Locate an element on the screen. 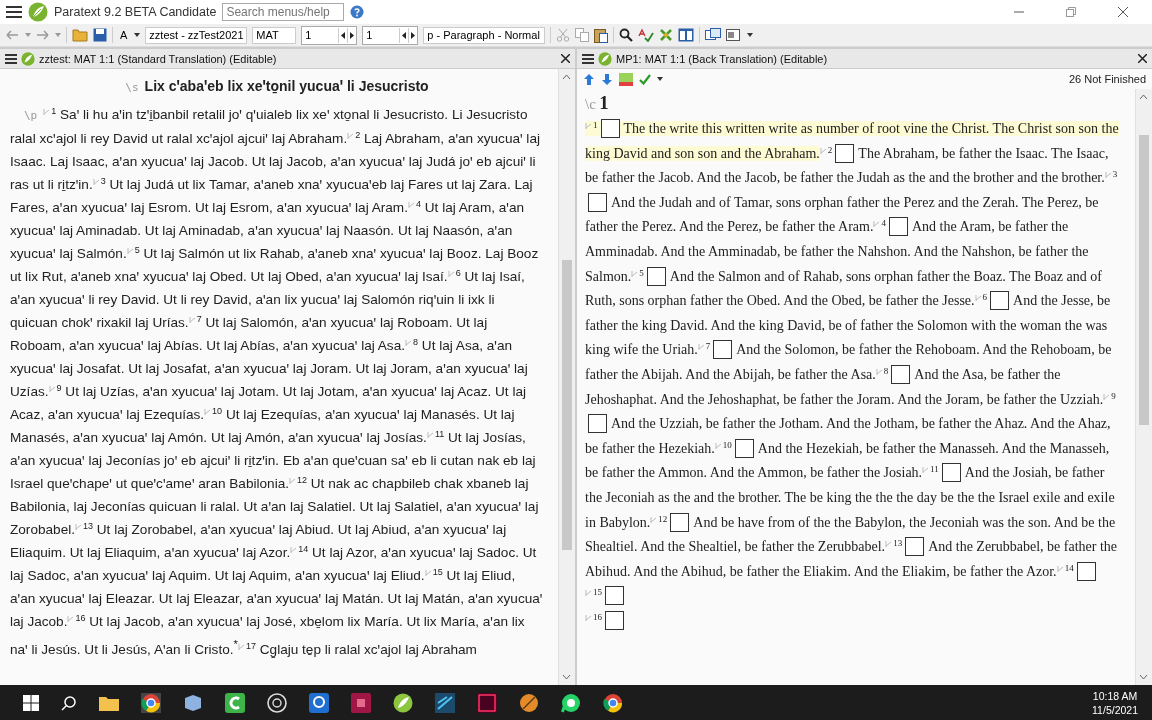 The height and width of the screenshot is (720, 1152). search-field: Search menus/help is located at coordinates (283, 12).